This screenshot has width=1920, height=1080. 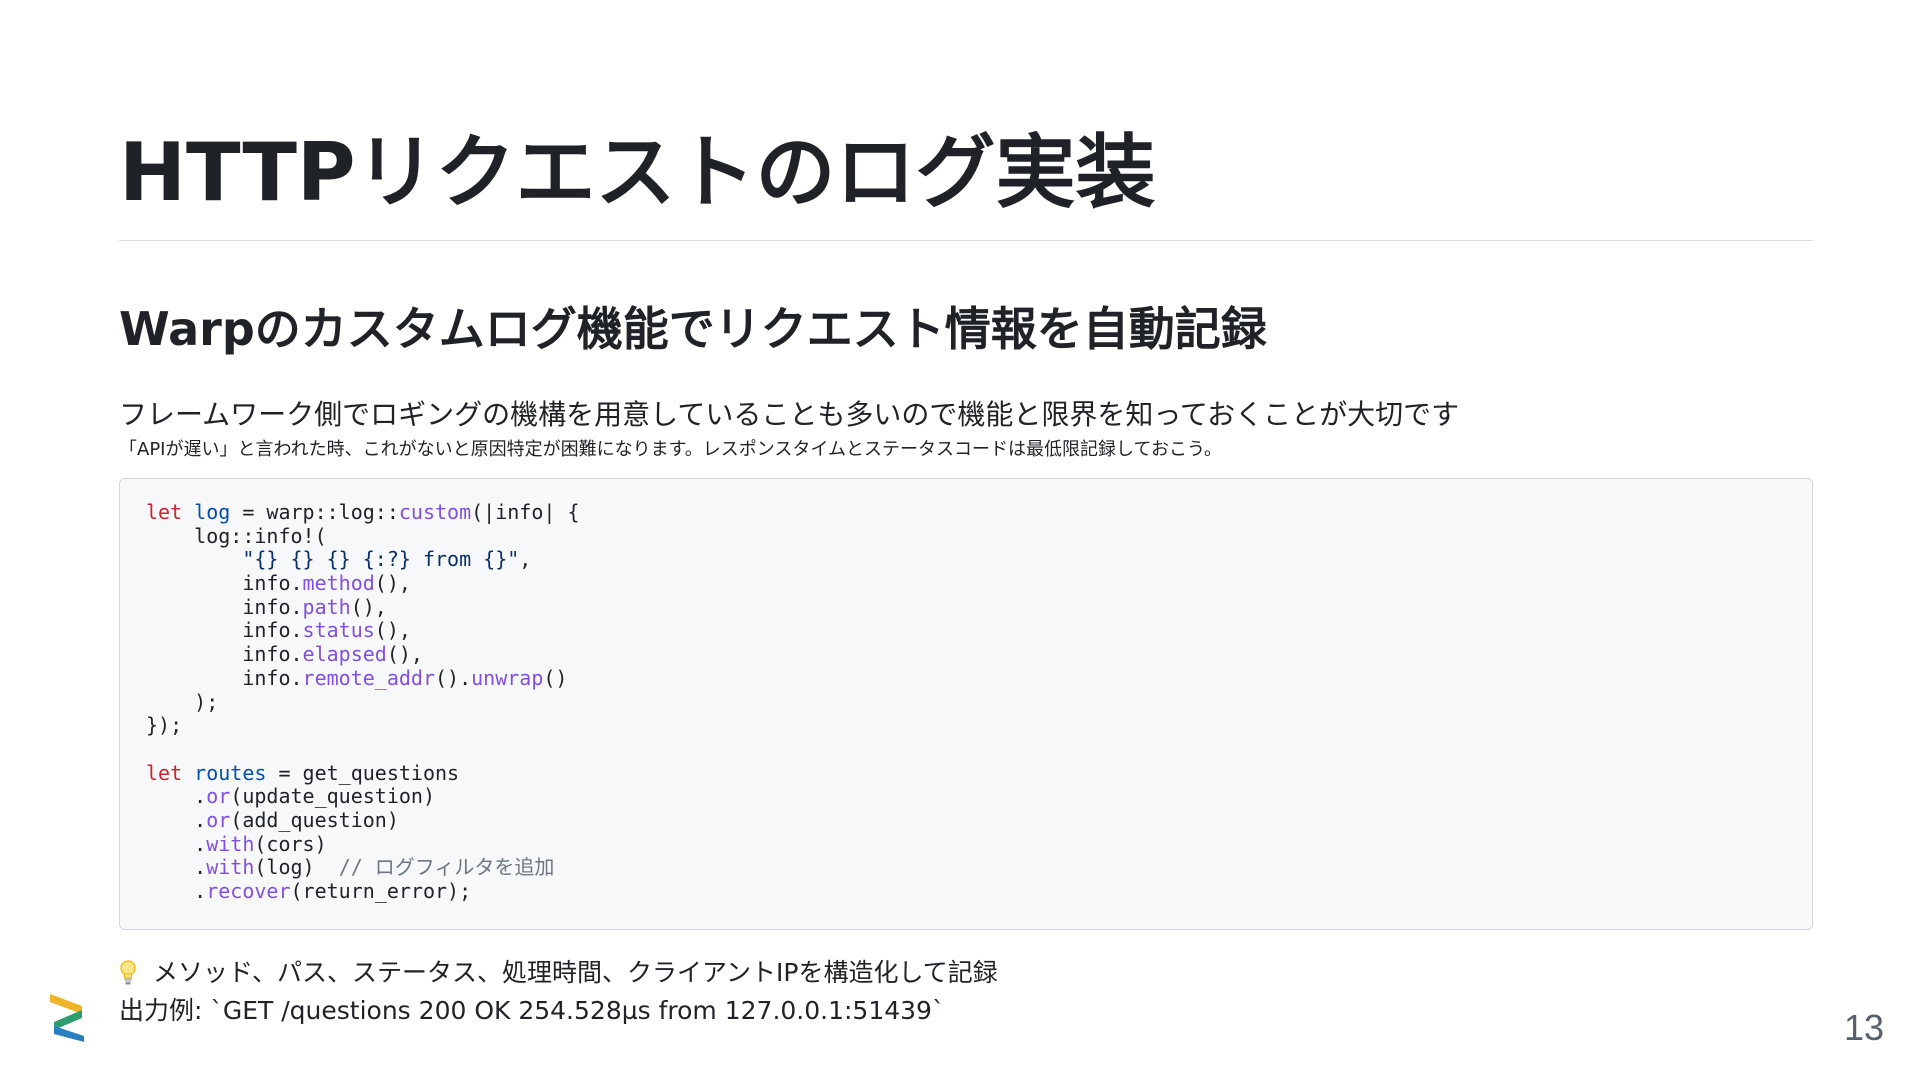 I want to click on lightbulb-icon, so click(x=128, y=973).